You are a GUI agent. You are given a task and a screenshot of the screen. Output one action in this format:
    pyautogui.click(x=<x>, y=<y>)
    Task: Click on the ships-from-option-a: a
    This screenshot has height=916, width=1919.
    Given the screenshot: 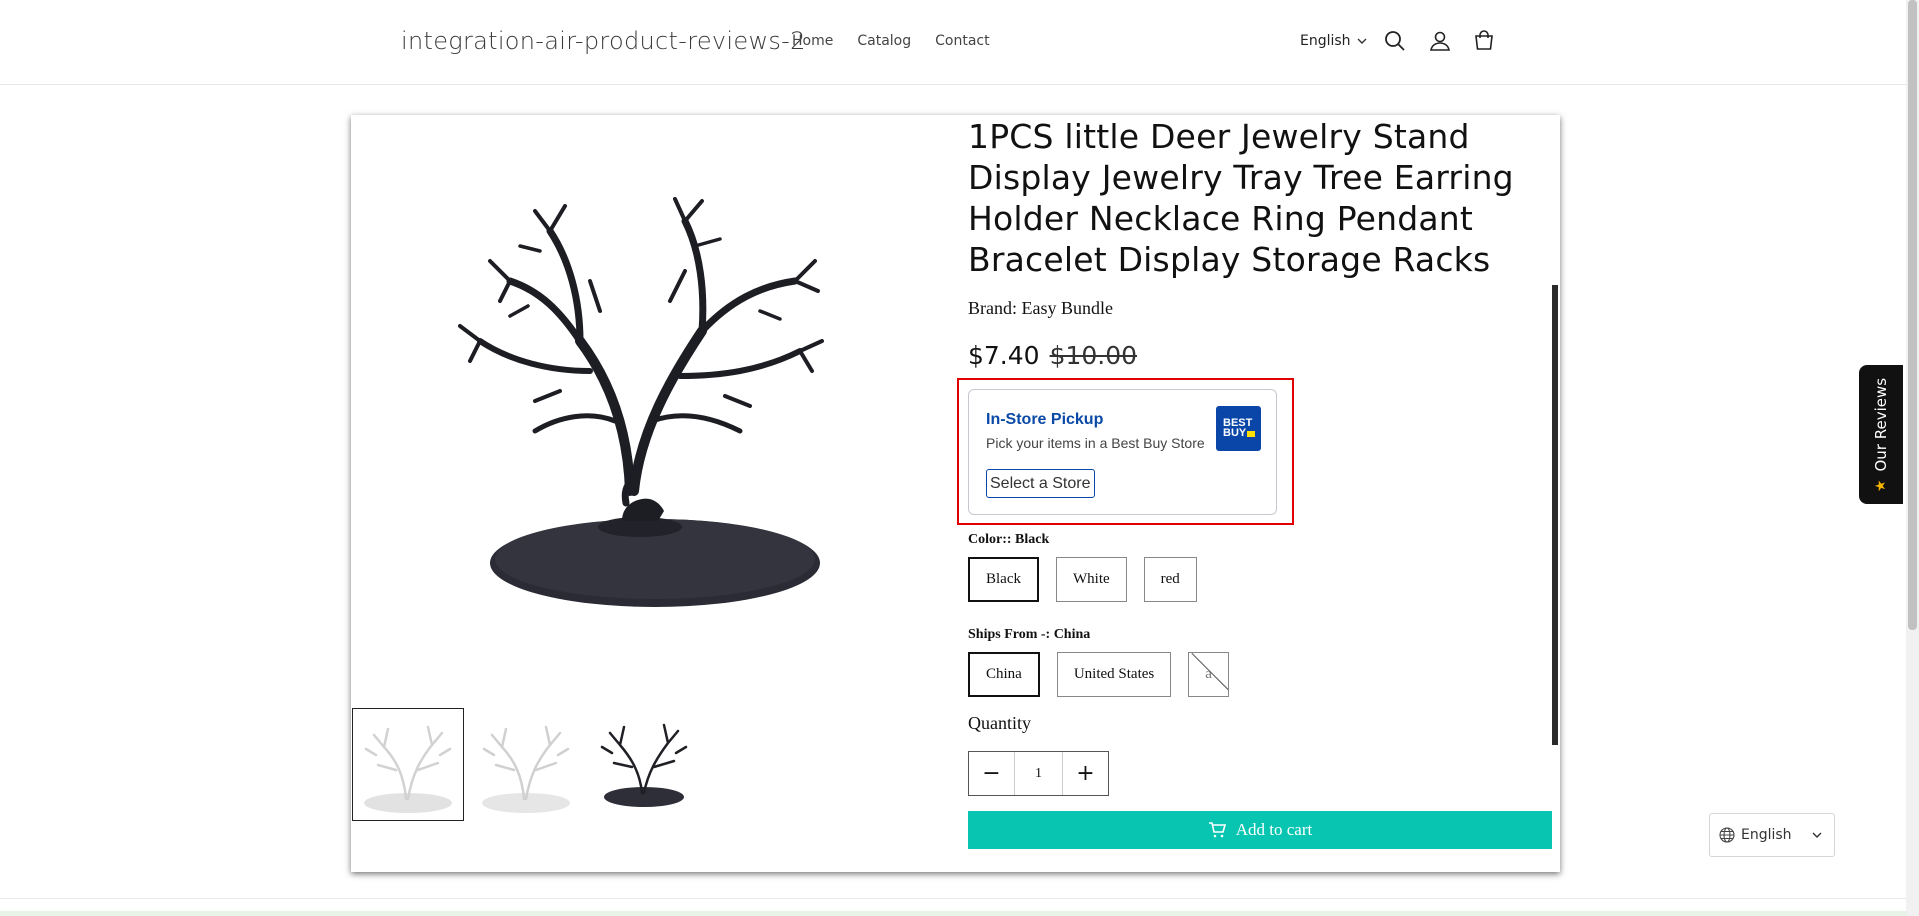 What is the action you would take?
    pyautogui.click(x=1208, y=674)
    